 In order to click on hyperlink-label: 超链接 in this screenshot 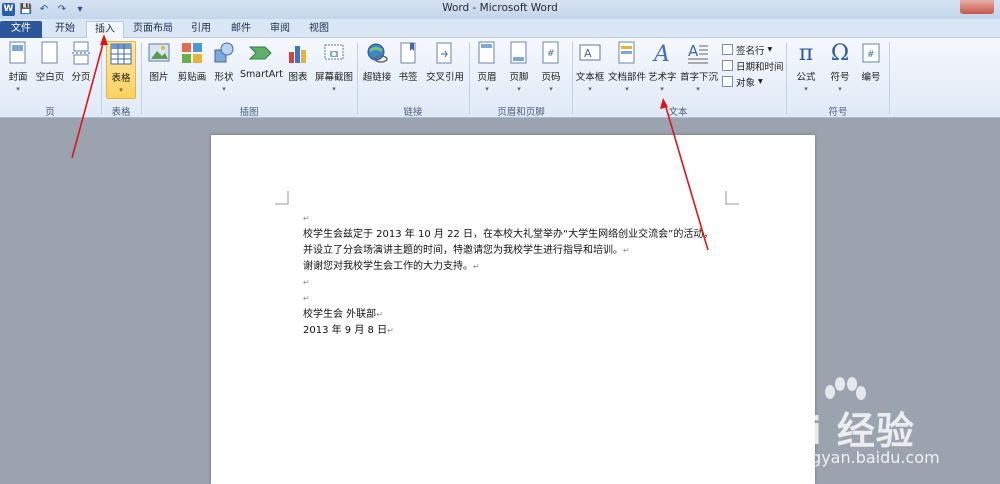, I will do `click(377, 77)`.